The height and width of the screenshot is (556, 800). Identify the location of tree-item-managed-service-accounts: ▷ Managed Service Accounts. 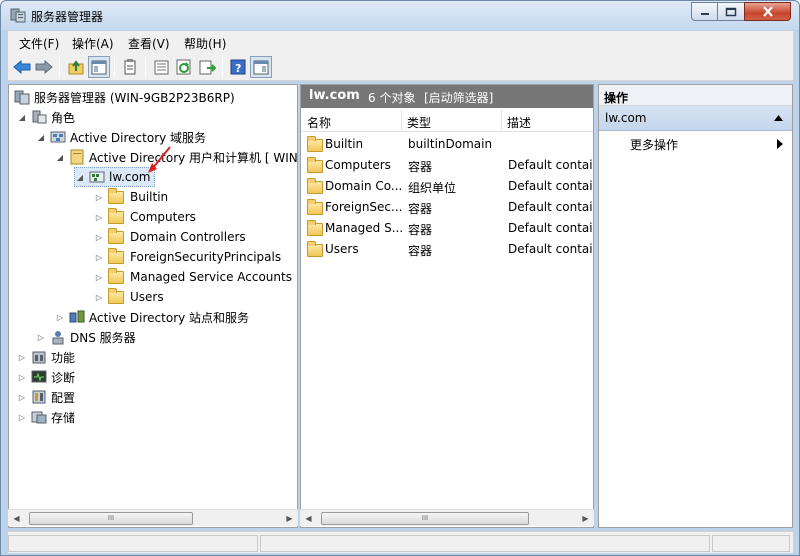
(193, 277).